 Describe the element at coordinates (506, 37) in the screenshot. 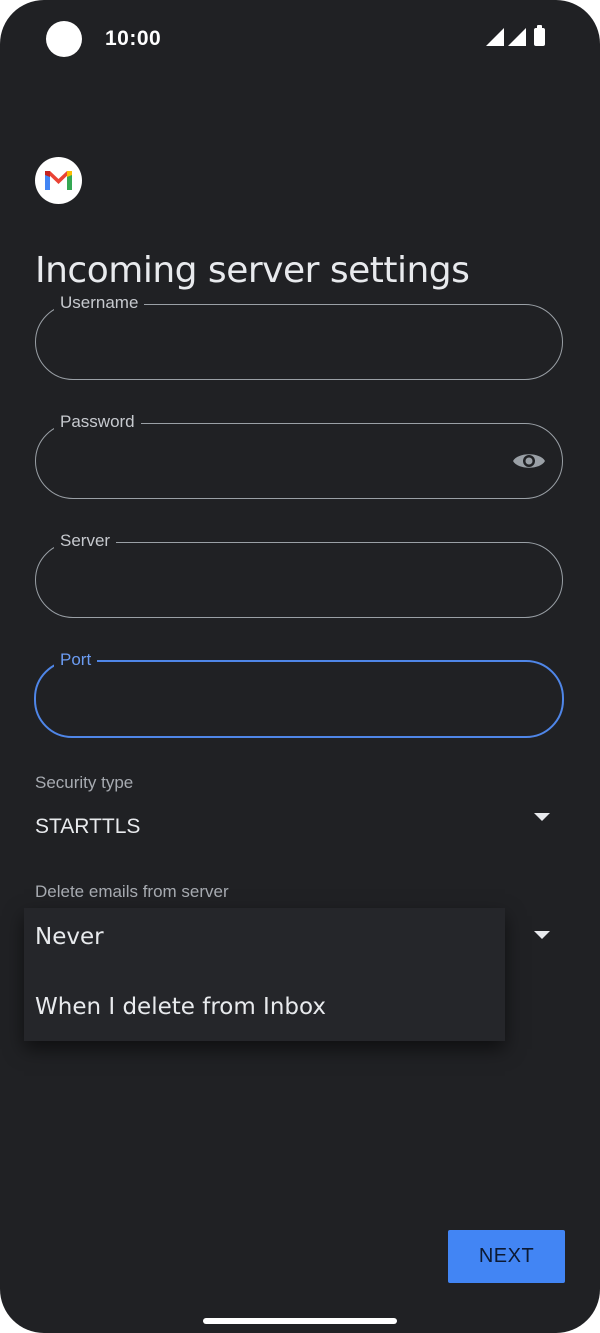

I see `signal-icon` at that location.